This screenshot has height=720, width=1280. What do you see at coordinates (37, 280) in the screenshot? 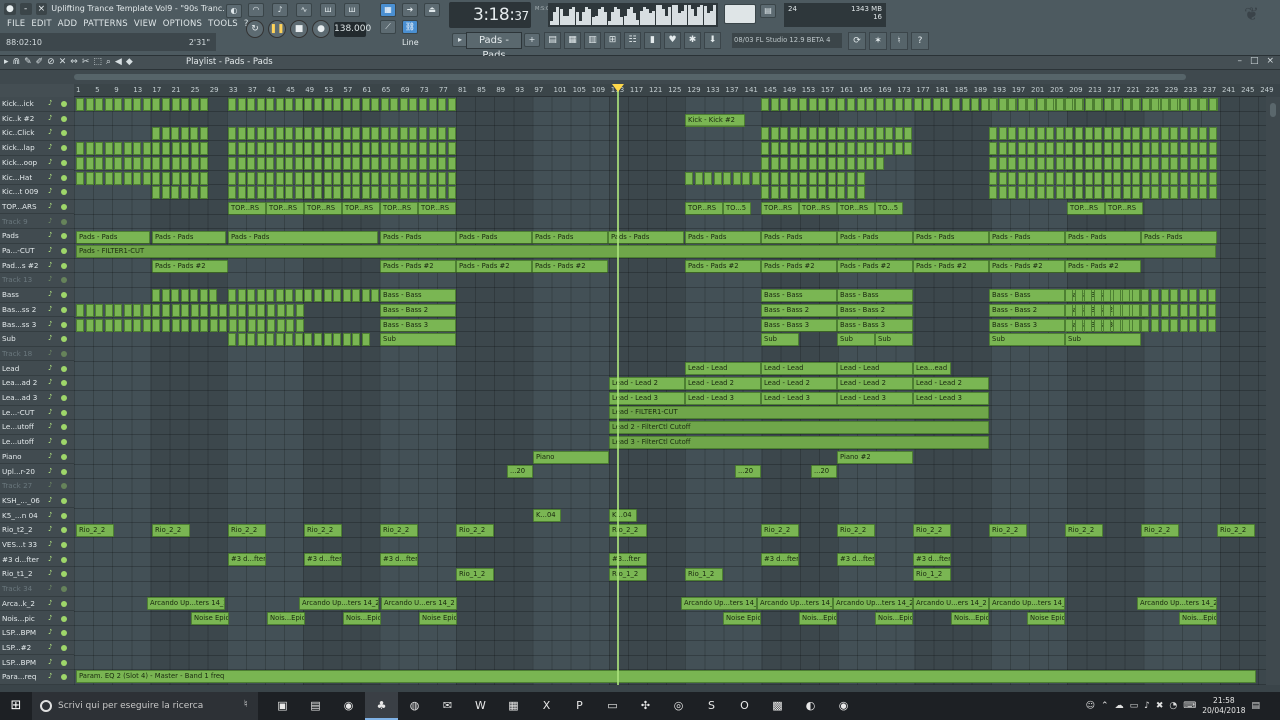
I see `track-header: Track 13 ♪` at bounding box center [37, 280].